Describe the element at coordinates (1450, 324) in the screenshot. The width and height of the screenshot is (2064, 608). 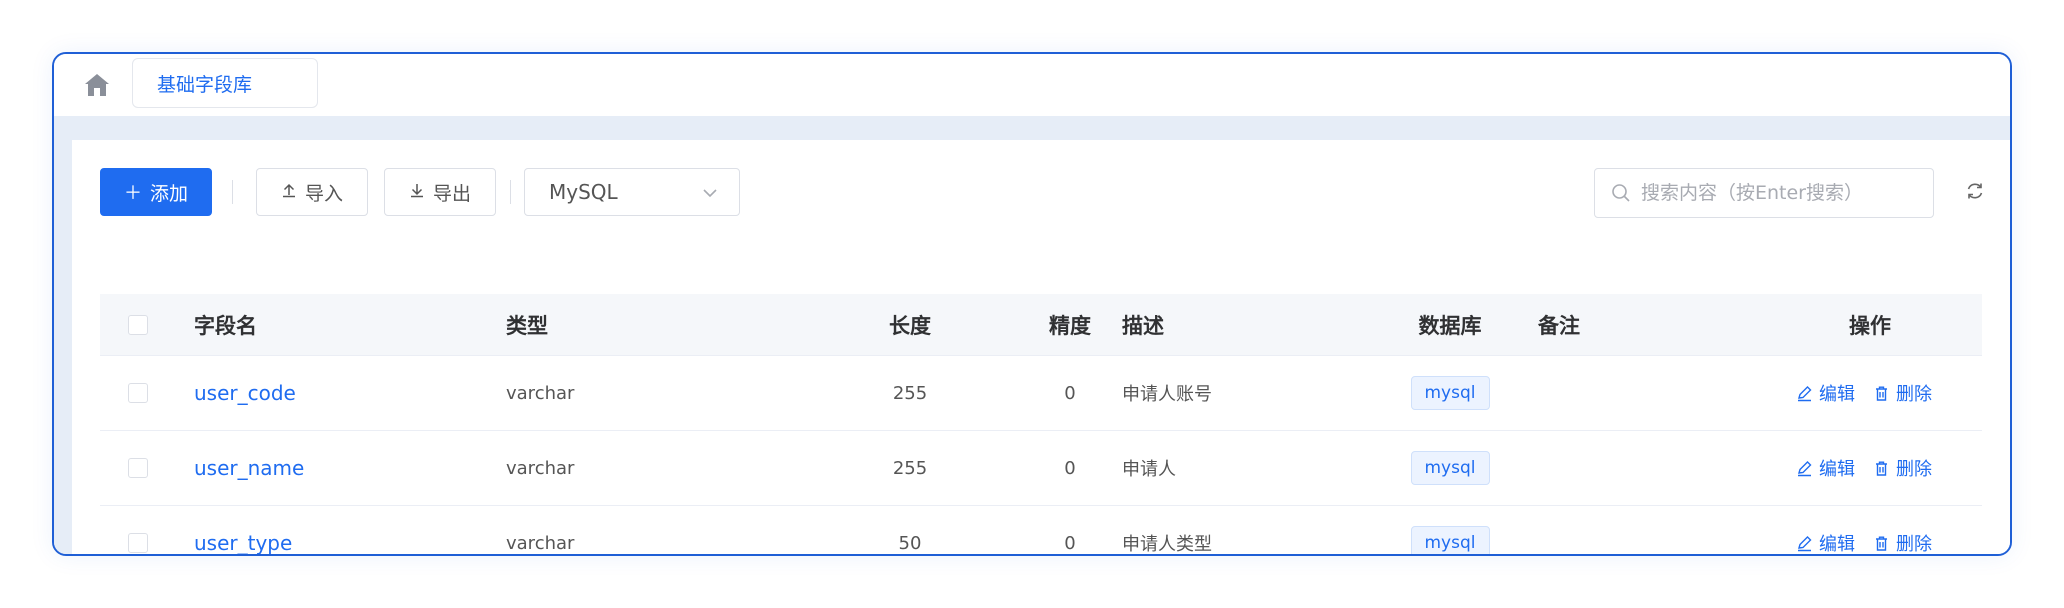
I see `header-database: 数据库` at that location.